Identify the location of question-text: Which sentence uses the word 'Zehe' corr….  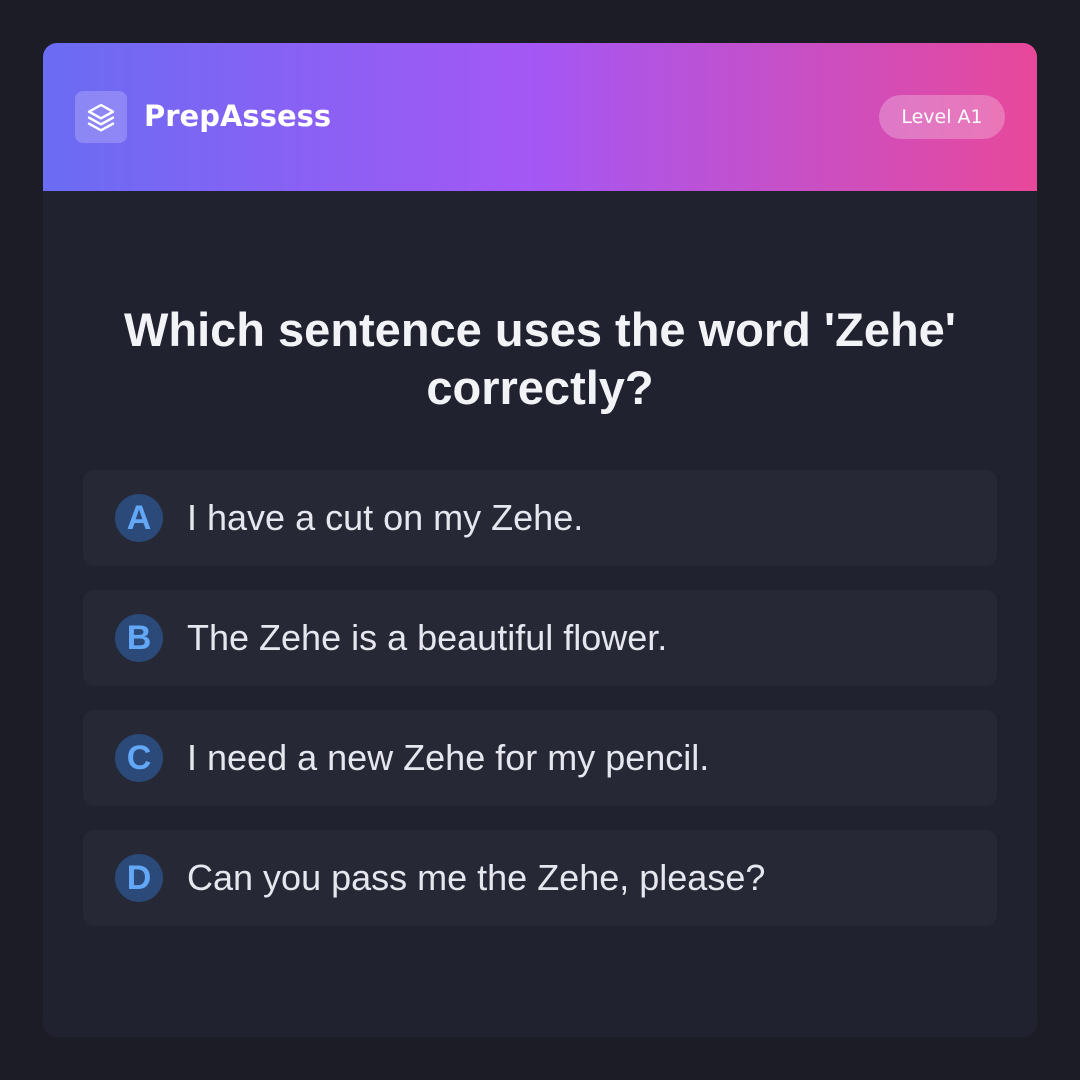
(540, 358).